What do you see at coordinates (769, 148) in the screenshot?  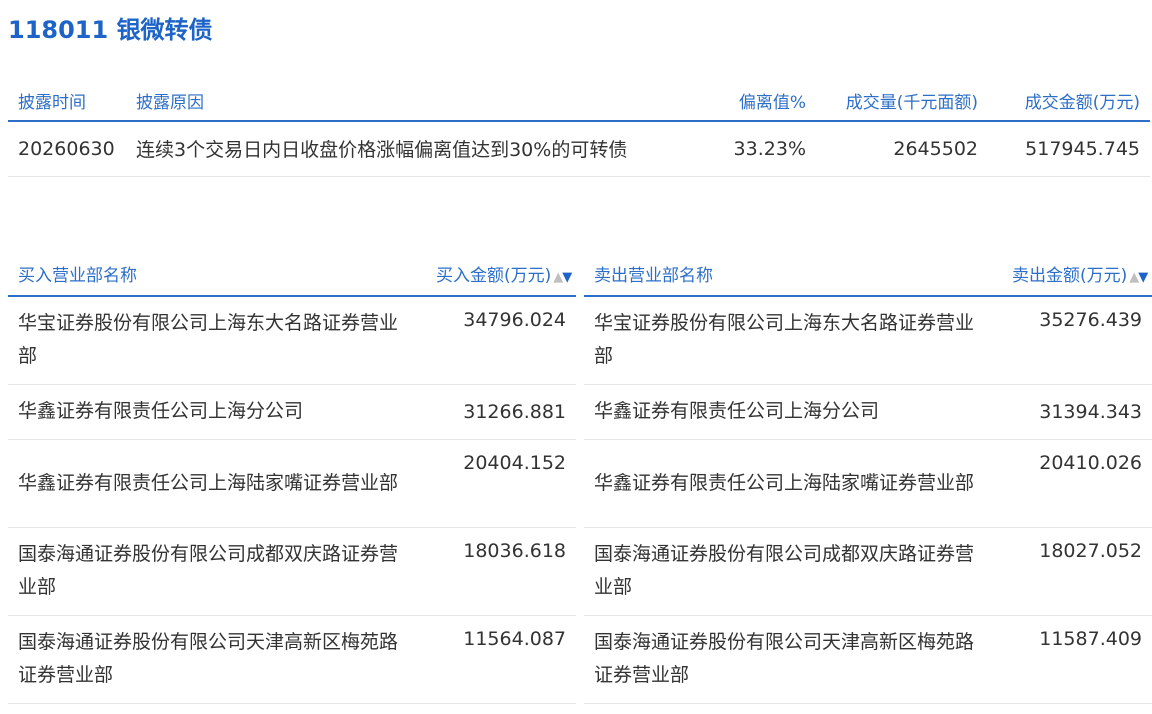 I see `cell-deviation: 33.23%` at bounding box center [769, 148].